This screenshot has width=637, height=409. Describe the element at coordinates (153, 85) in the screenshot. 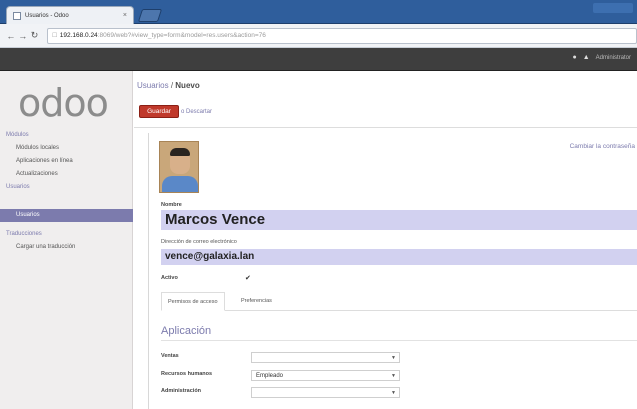

I see `breadcrumb-parent: Usuarios` at that location.